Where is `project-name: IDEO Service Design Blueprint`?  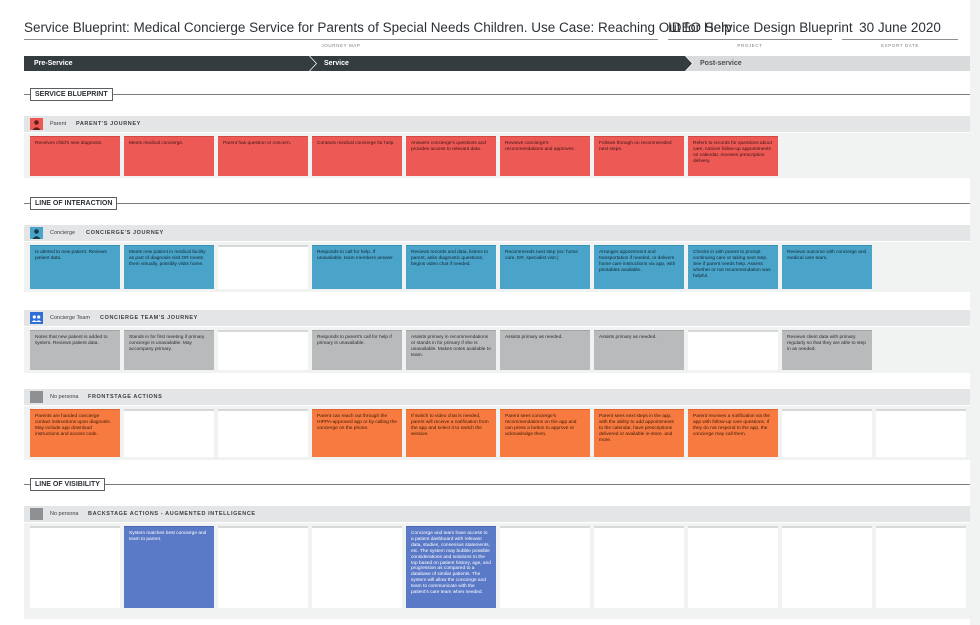
project-name: IDEO Service Design Blueprint is located at coordinates (760, 30).